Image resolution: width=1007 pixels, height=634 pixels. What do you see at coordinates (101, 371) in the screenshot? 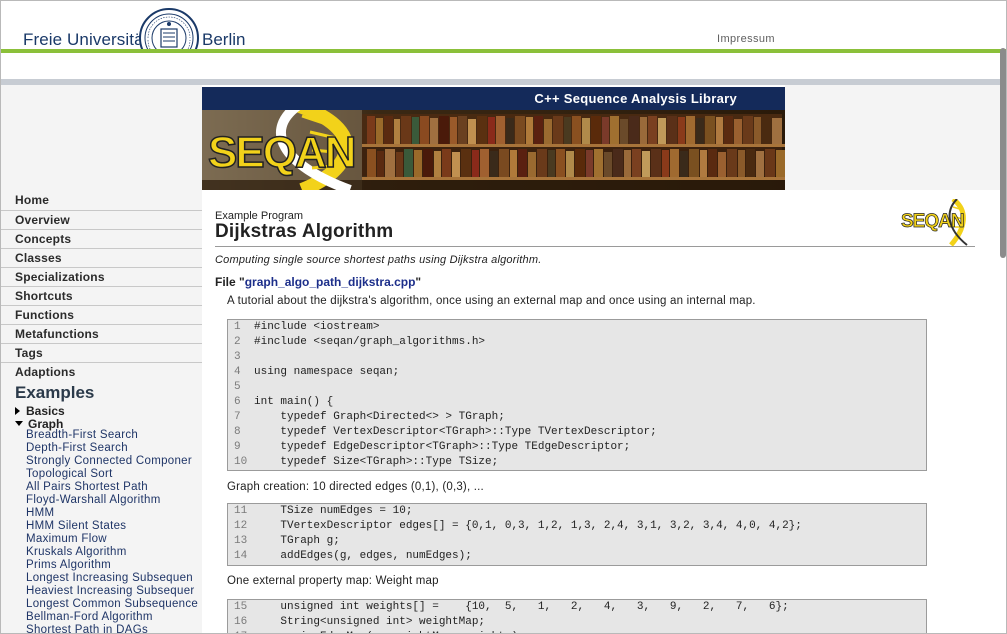
I see `sidebar-item-adaptions: Adaptions` at bounding box center [101, 371].